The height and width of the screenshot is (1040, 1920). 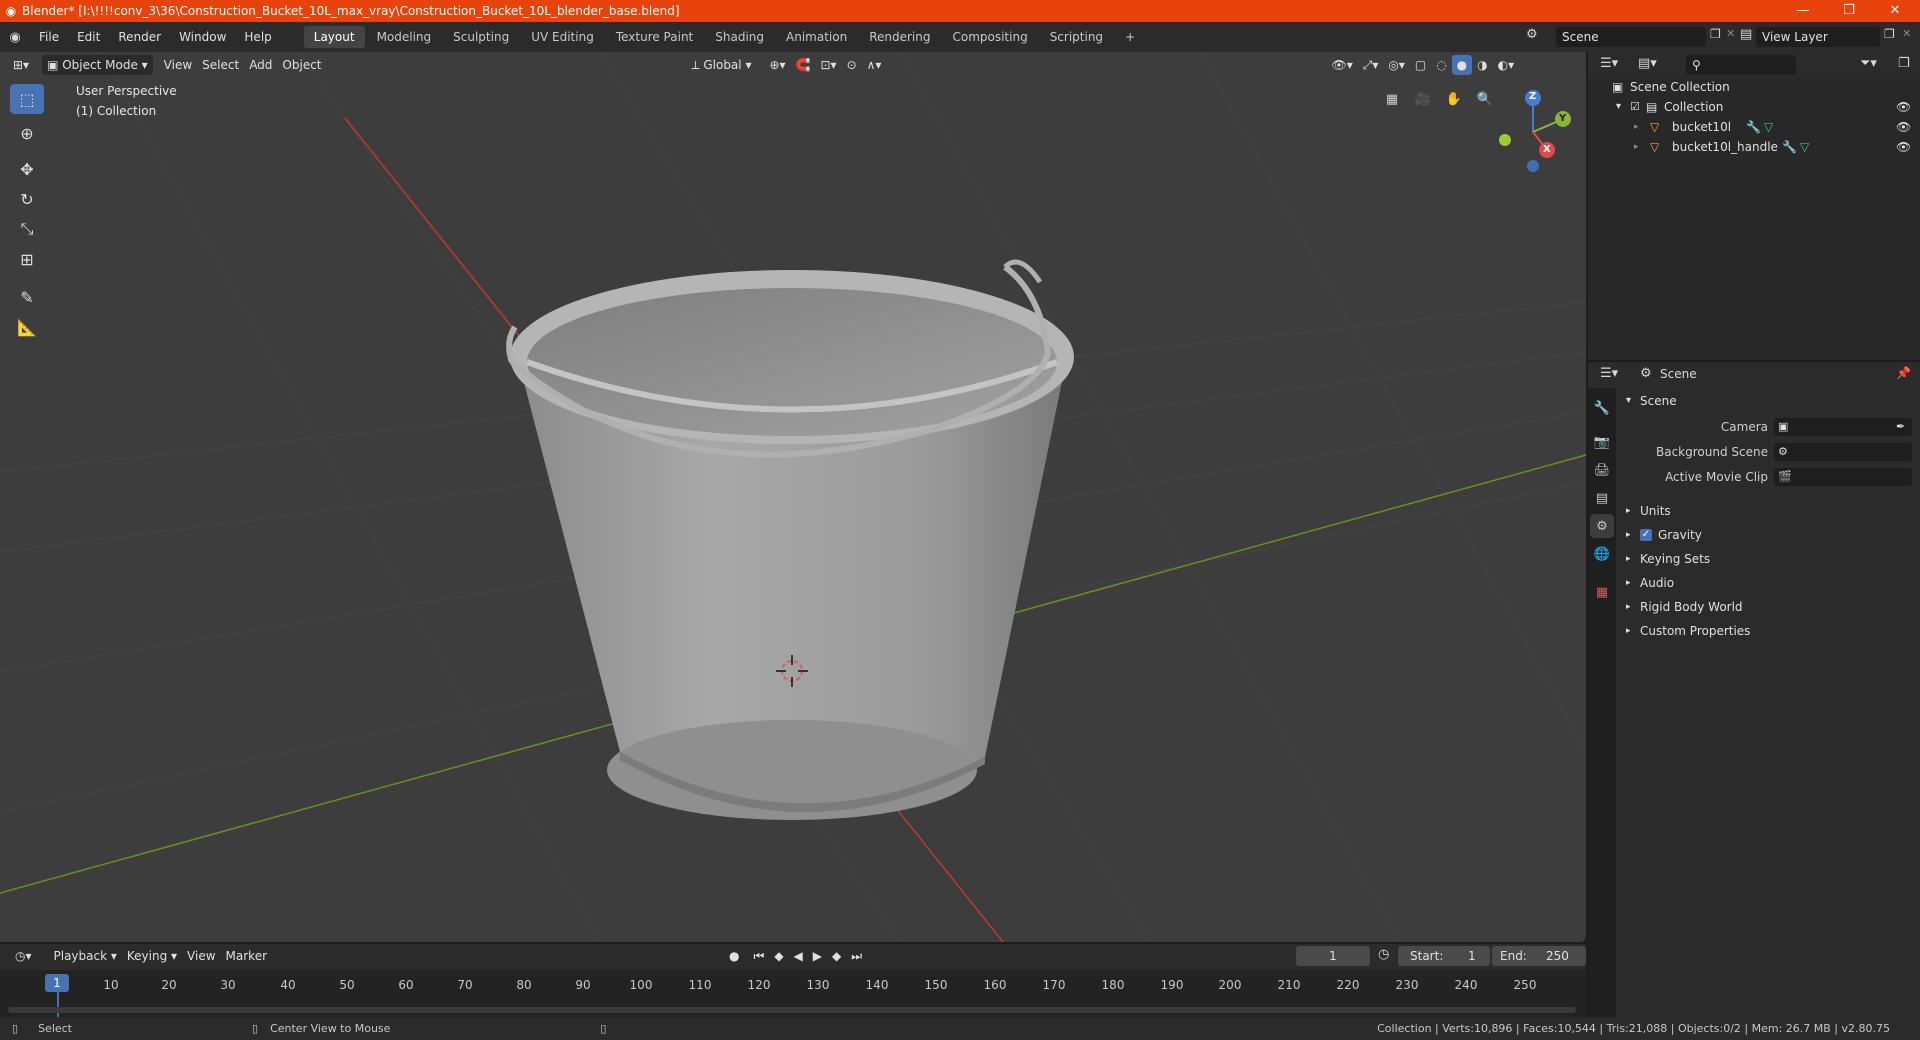 What do you see at coordinates (1396, 65) in the screenshot?
I see `overlay-icon: ◎▾` at bounding box center [1396, 65].